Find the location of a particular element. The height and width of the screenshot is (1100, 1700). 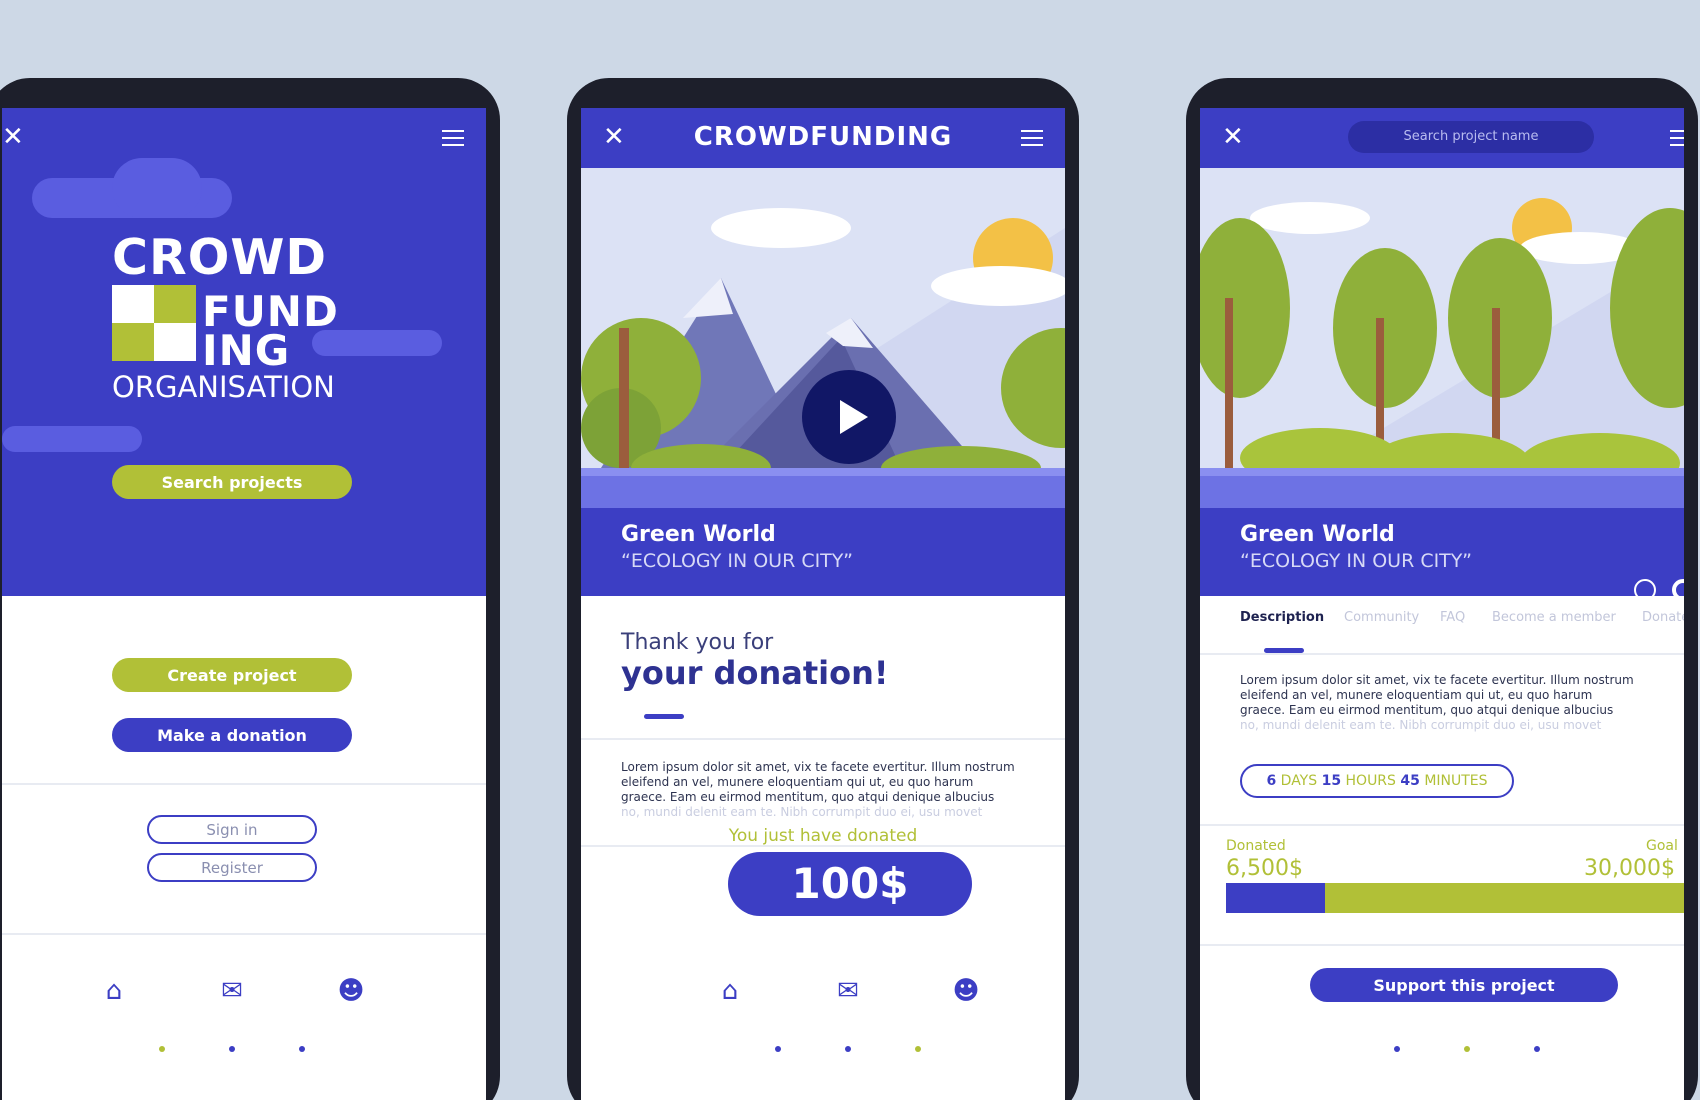

tab-description: Description is located at coordinates (1282, 617).